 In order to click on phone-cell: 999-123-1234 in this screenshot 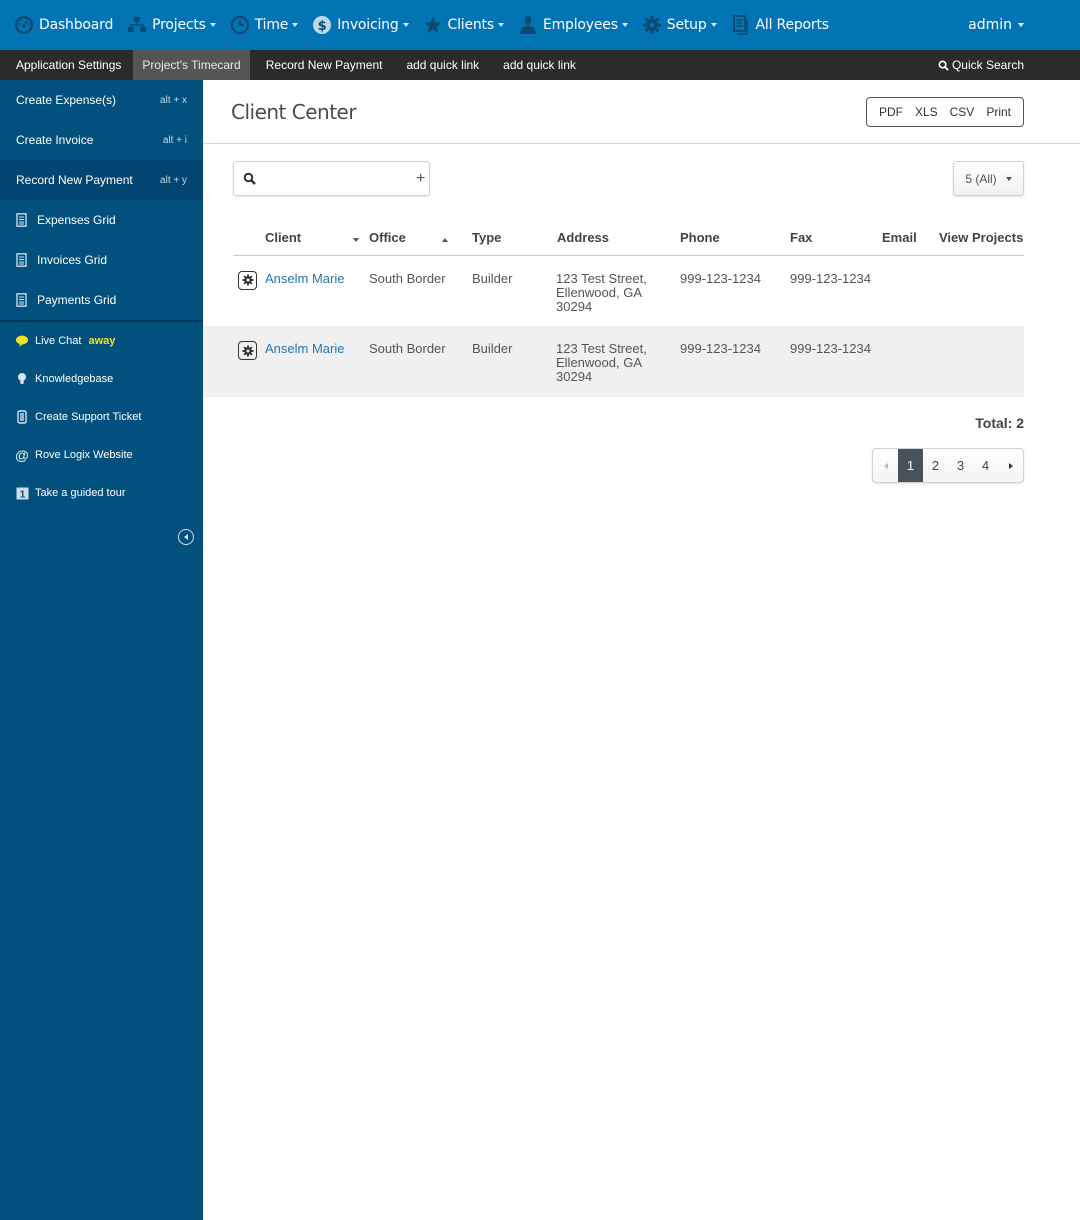, I will do `click(735, 361)`.